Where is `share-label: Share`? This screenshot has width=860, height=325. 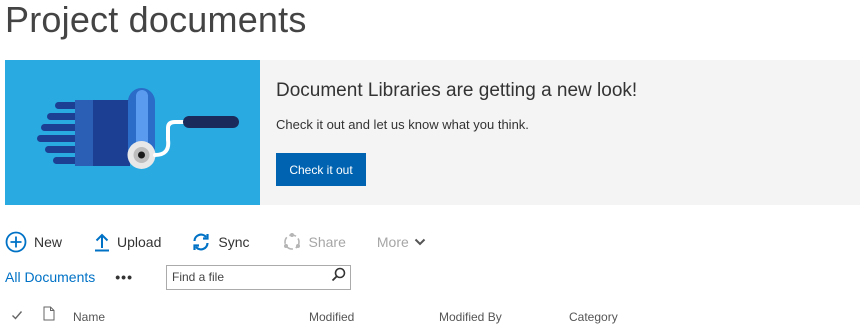
share-label: Share is located at coordinates (327, 242).